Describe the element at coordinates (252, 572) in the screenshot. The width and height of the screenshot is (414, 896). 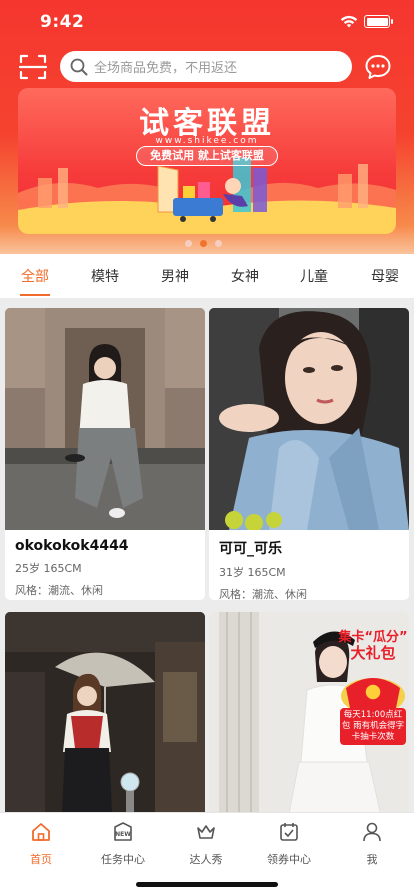
I see `talent-stats: 31岁 165CM` at that location.